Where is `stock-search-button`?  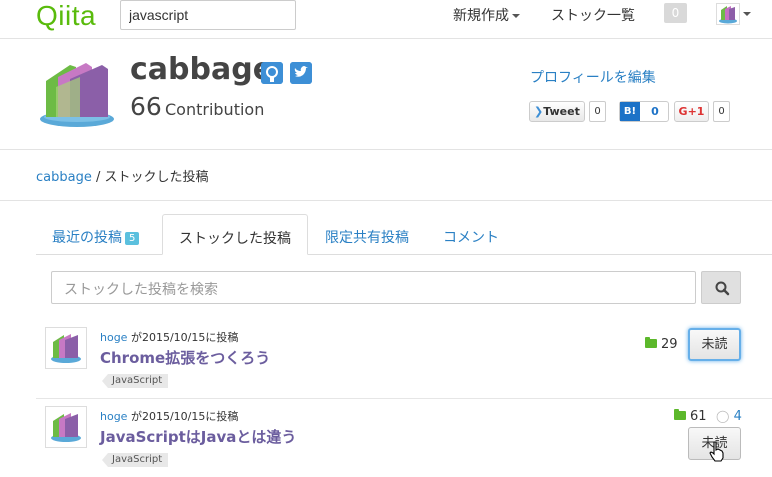
stock-search-button is located at coordinates (721, 287).